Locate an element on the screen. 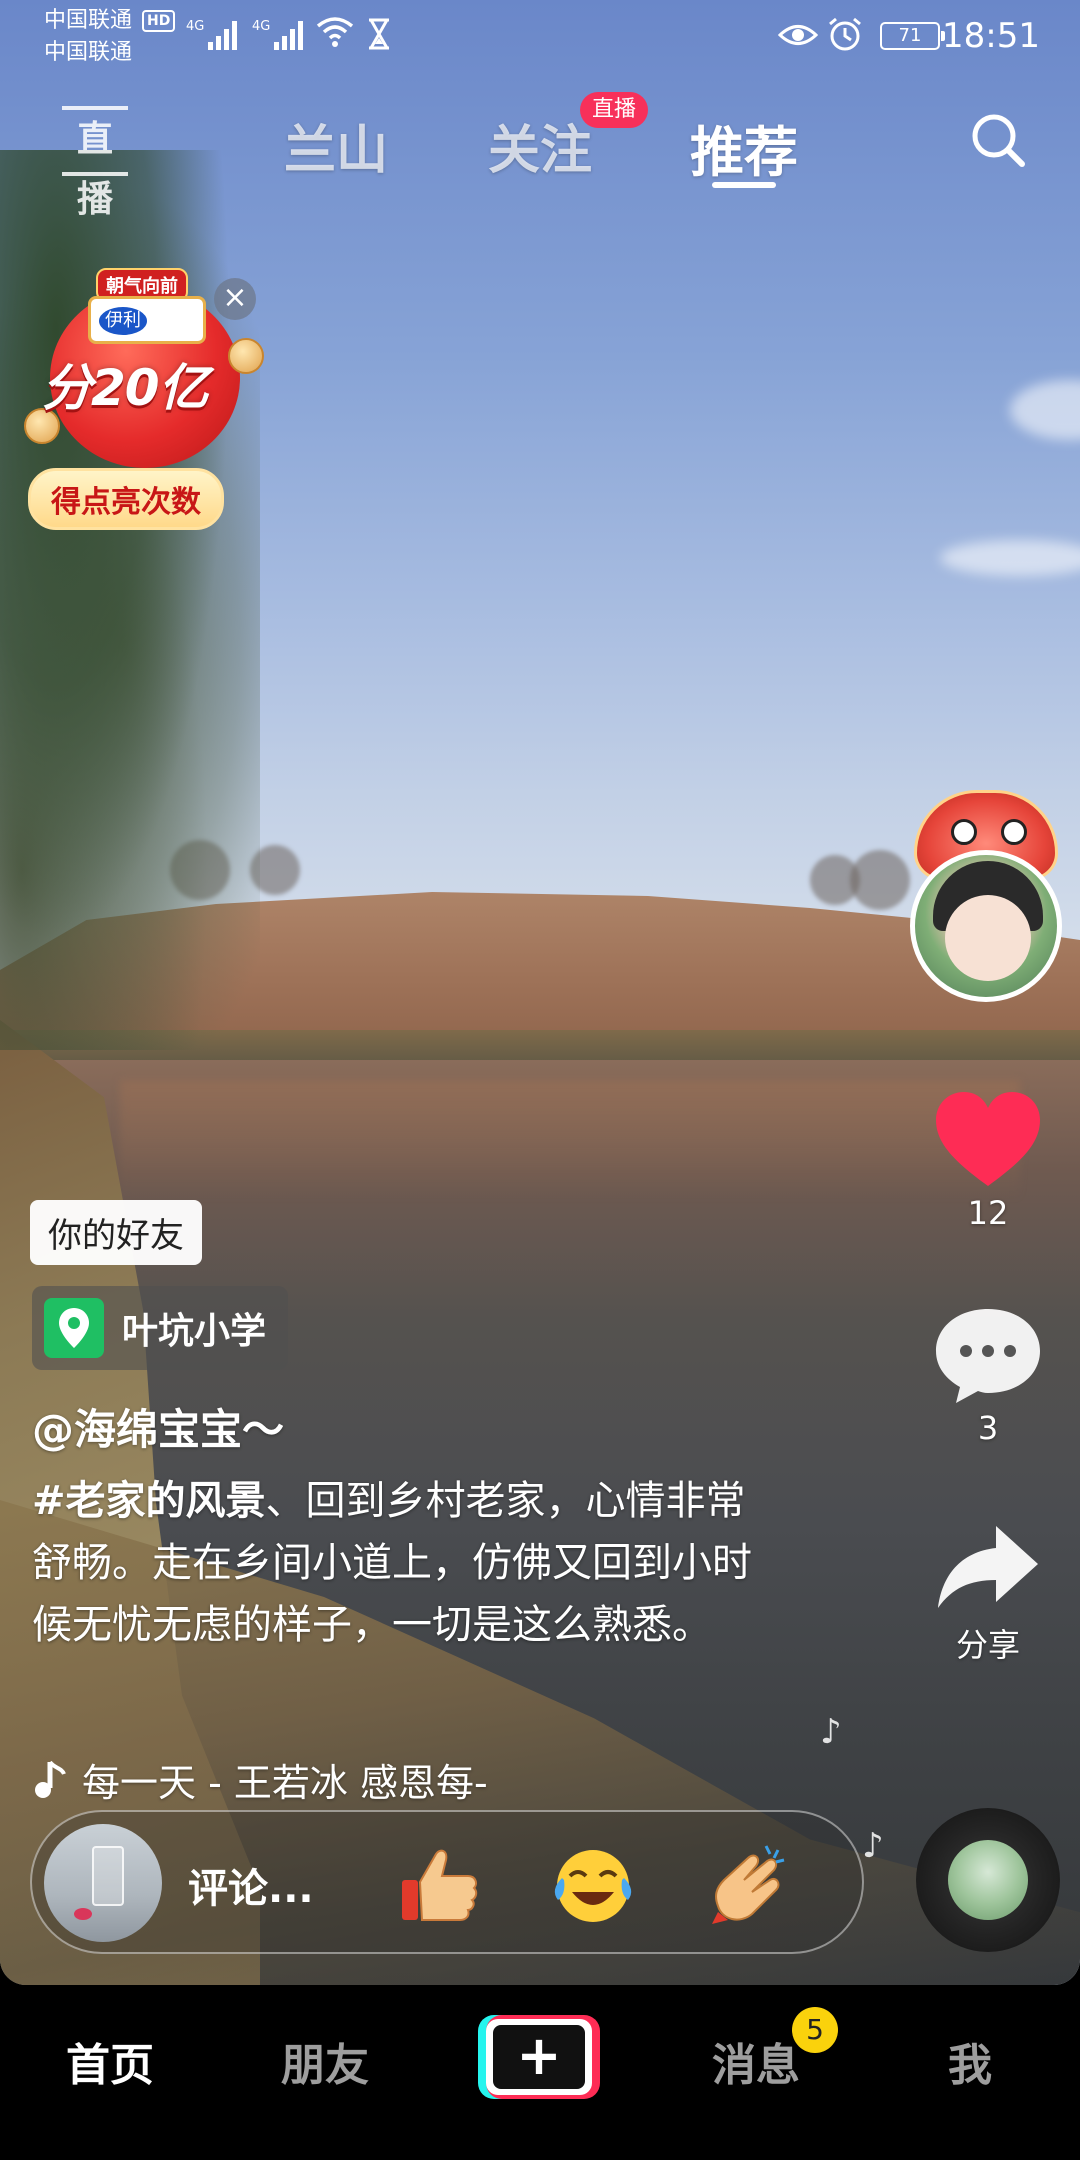  music-row: 每一天 - 王若冰 感恩每- is located at coordinates (260, 1779).